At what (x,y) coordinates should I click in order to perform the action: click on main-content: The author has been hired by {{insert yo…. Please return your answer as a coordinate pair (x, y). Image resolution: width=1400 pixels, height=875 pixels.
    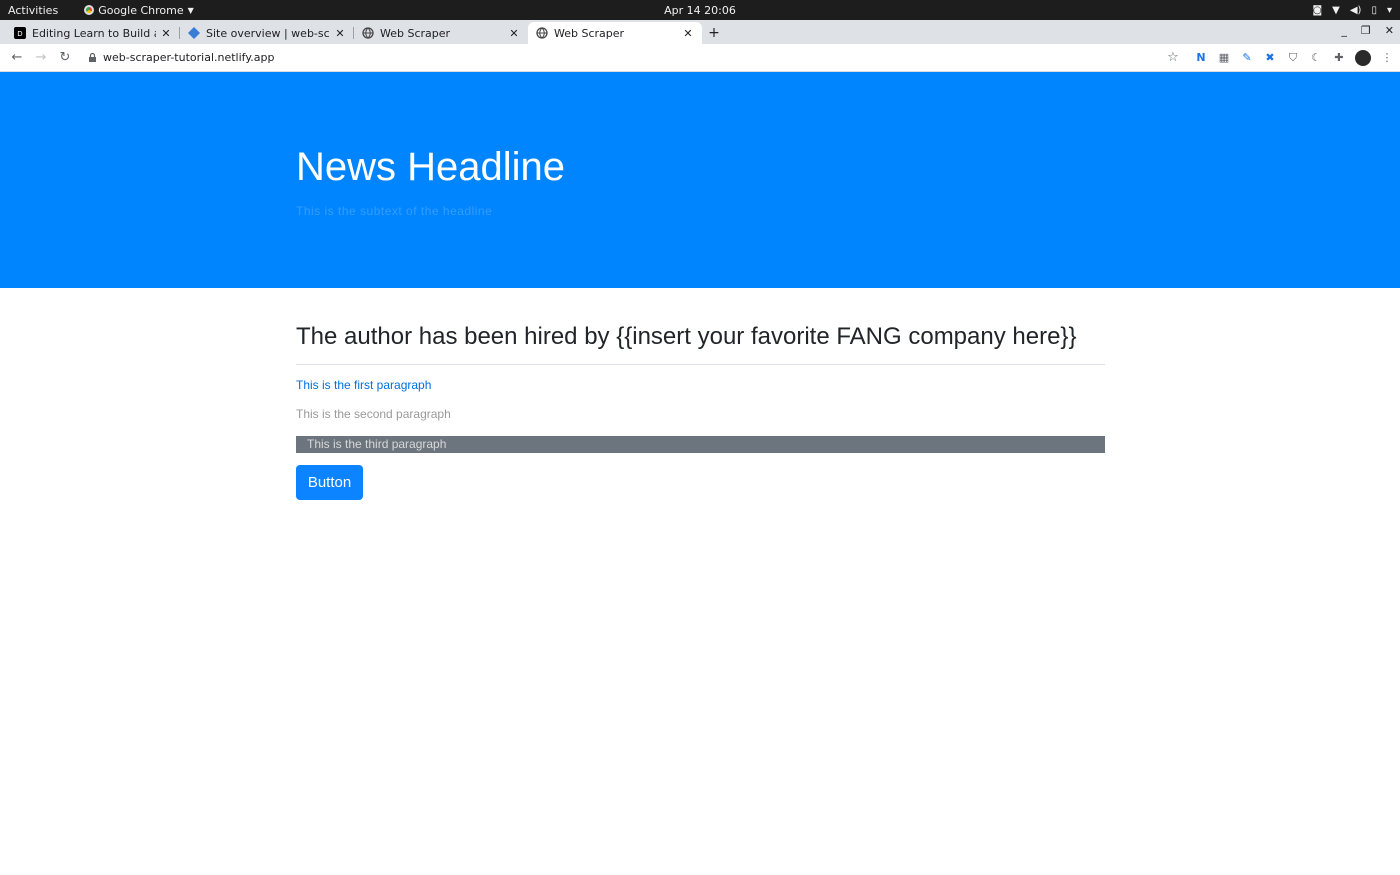
    Looking at the image, I should click on (700, 410).